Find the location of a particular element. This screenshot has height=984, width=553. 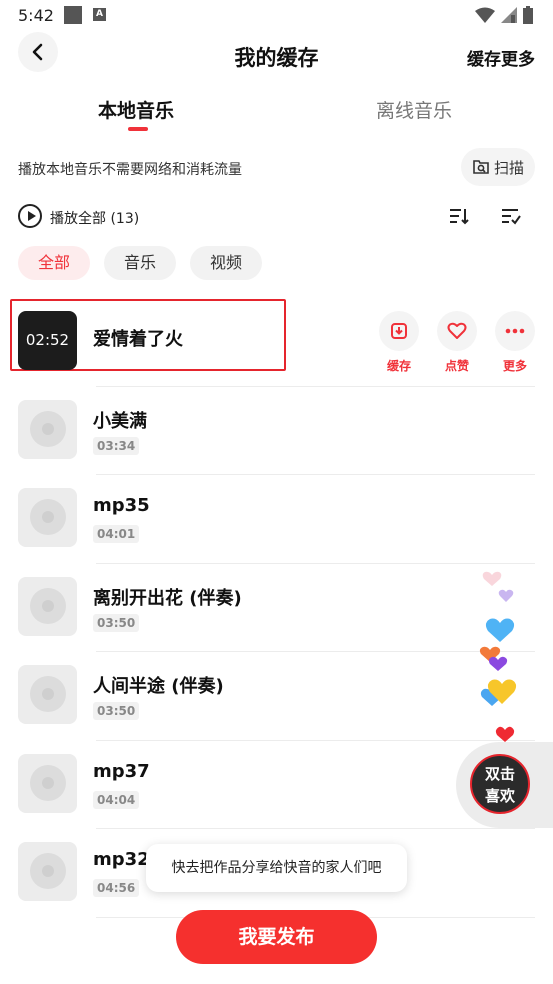

status-time: 5:42 is located at coordinates (36, 15).